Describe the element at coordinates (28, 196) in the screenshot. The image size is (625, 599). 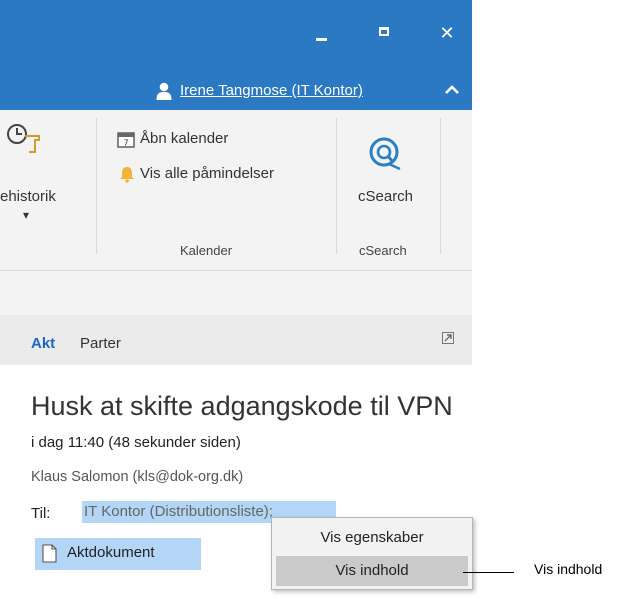
I see `history-label: ehistorik` at that location.